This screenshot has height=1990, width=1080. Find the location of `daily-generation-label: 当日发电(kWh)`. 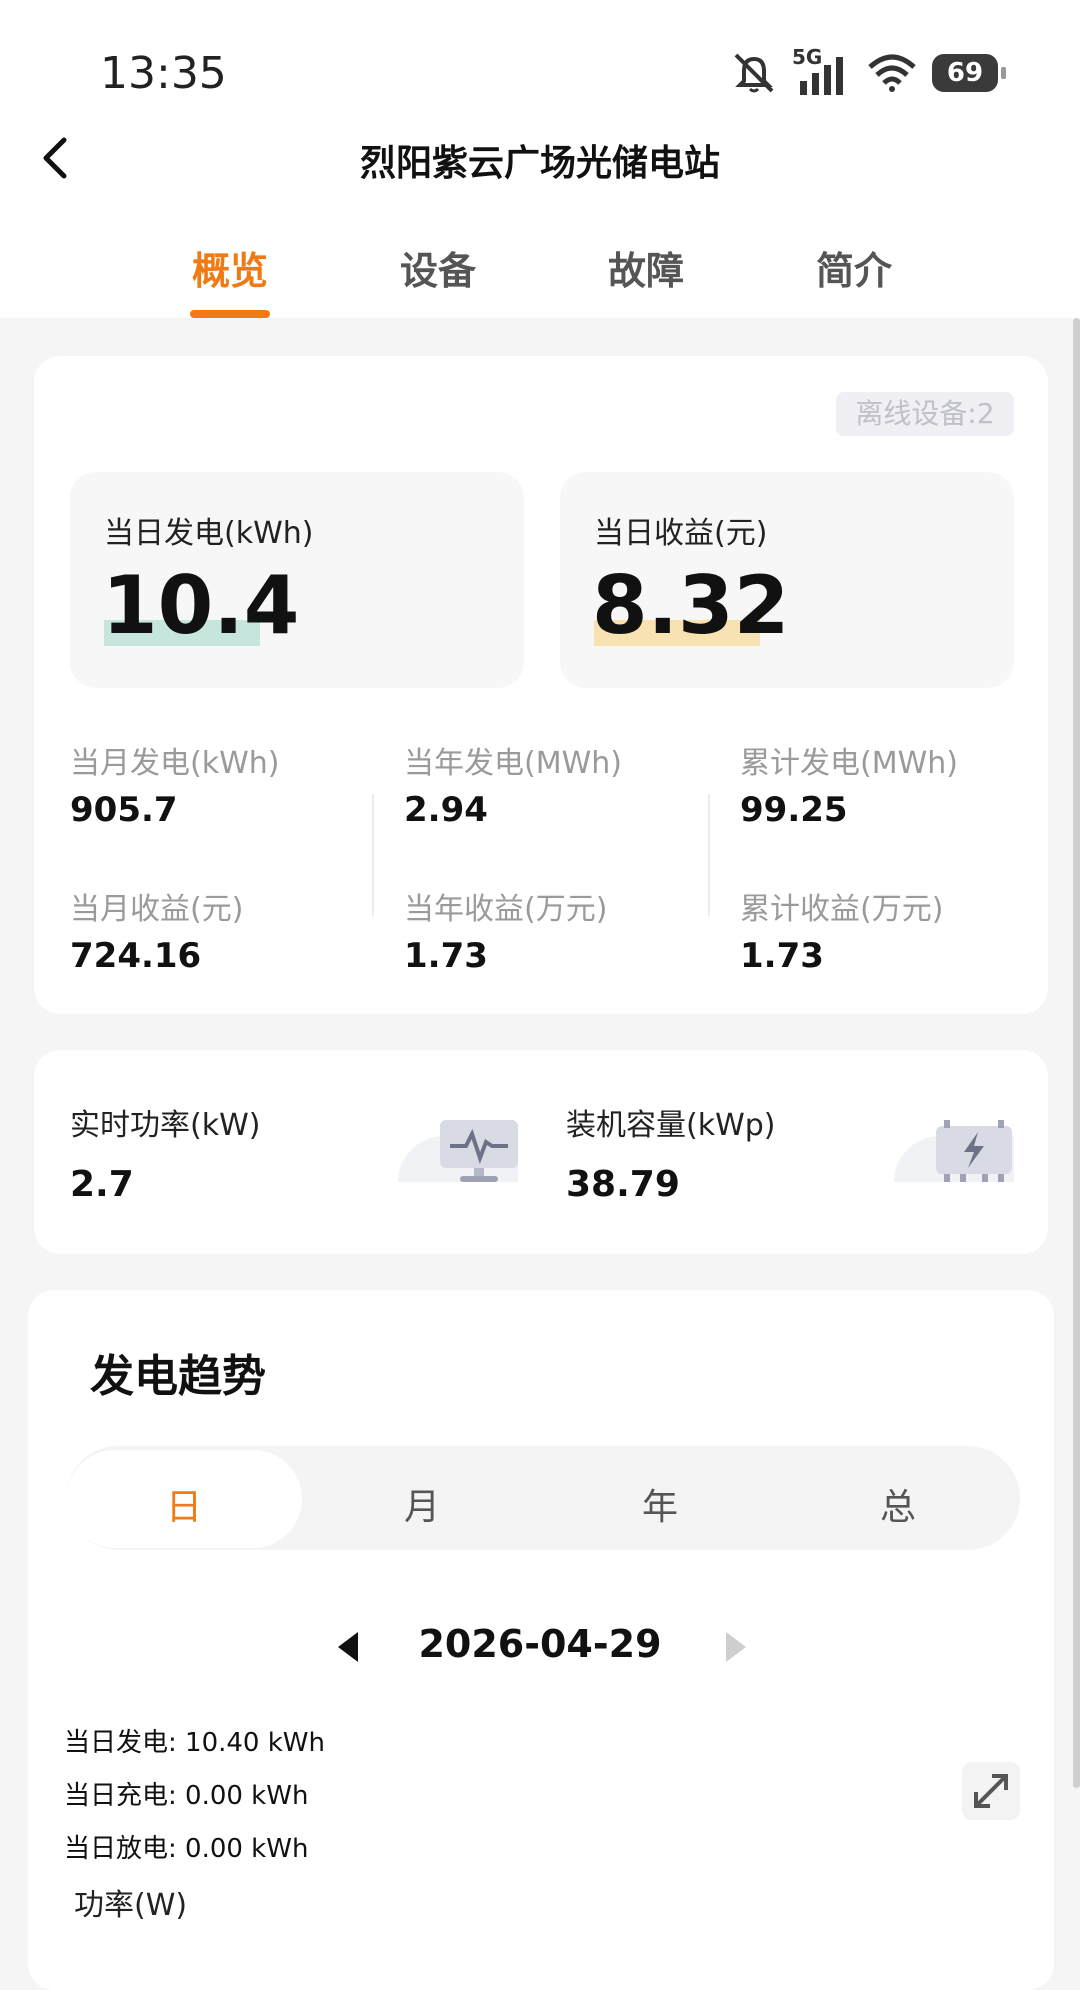

daily-generation-label: 当日发电(kWh) is located at coordinates (209, 533).